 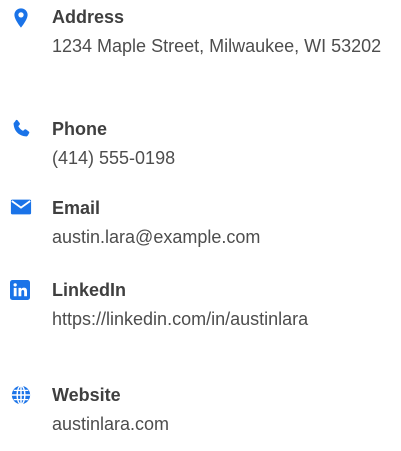 What do you see at coordinates (217, 319) in the screenshot?
I see `linkedin-value: https://linkedin.com/in/austinlara` at bounding box center [217, 319].